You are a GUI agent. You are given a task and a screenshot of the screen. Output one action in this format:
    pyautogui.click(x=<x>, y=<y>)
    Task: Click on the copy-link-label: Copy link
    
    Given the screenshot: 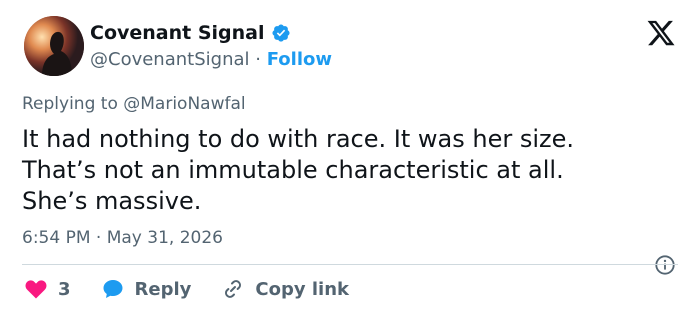 What is the action you would take?
    pyautogui.click(x=302, y=289)
    